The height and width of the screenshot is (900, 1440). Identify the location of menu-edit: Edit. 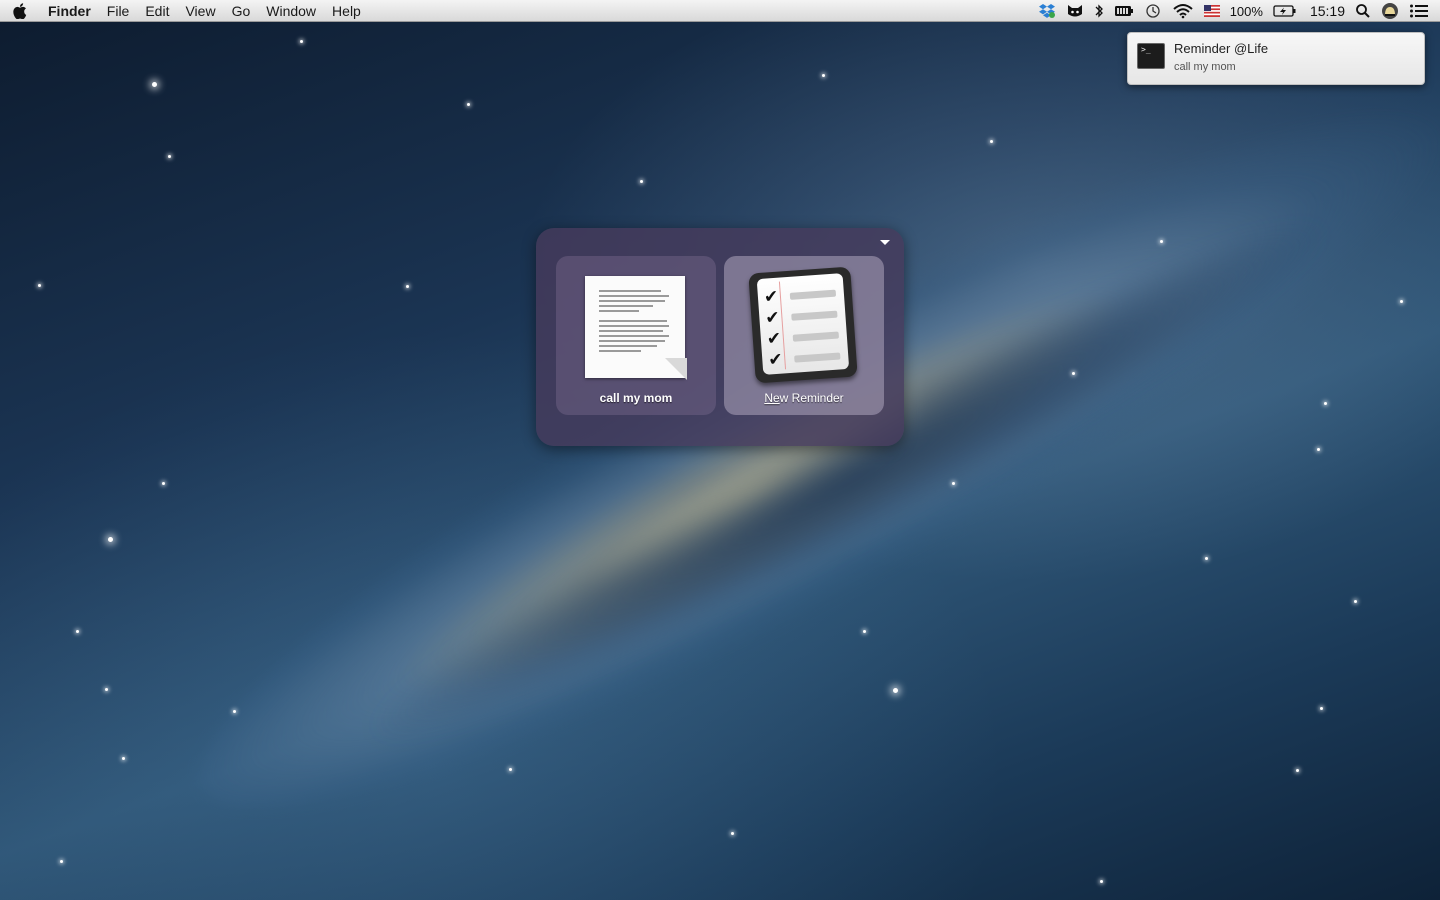
(157, 11).